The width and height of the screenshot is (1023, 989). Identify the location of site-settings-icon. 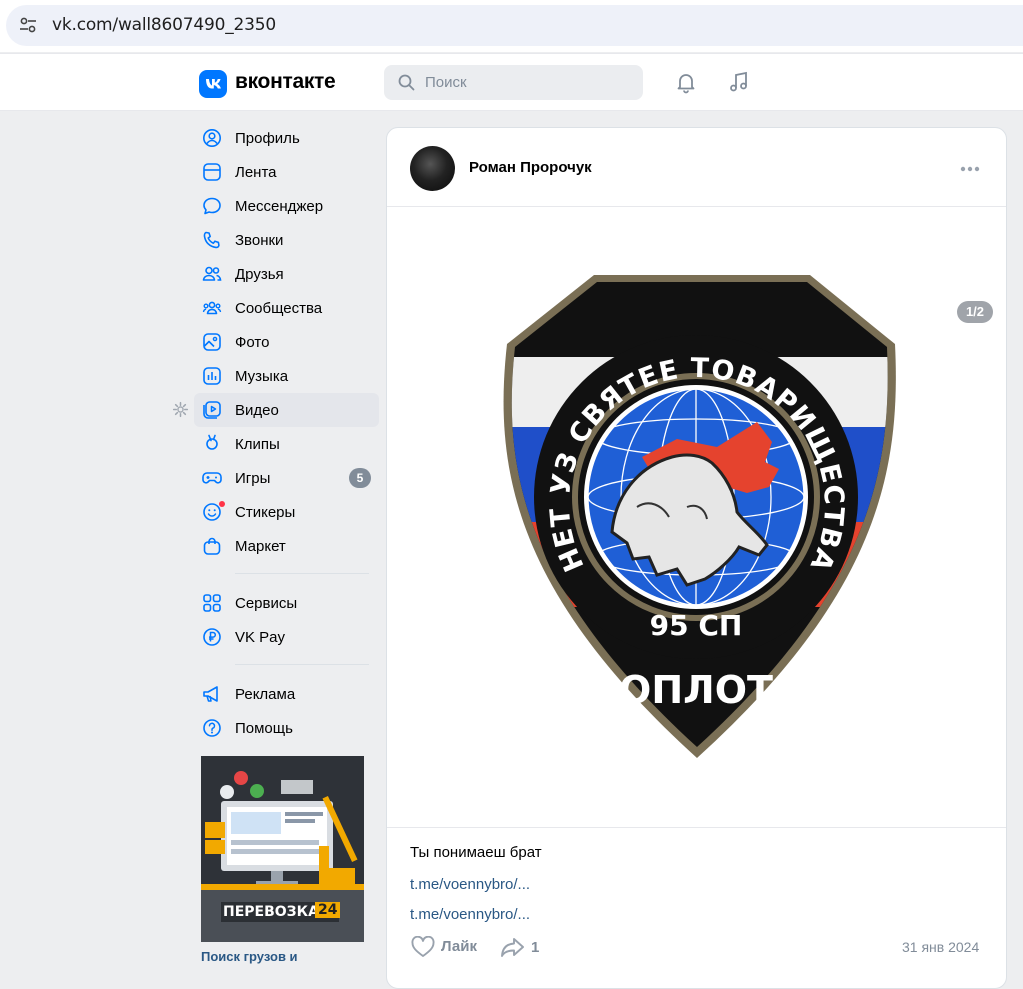
(28, 25).